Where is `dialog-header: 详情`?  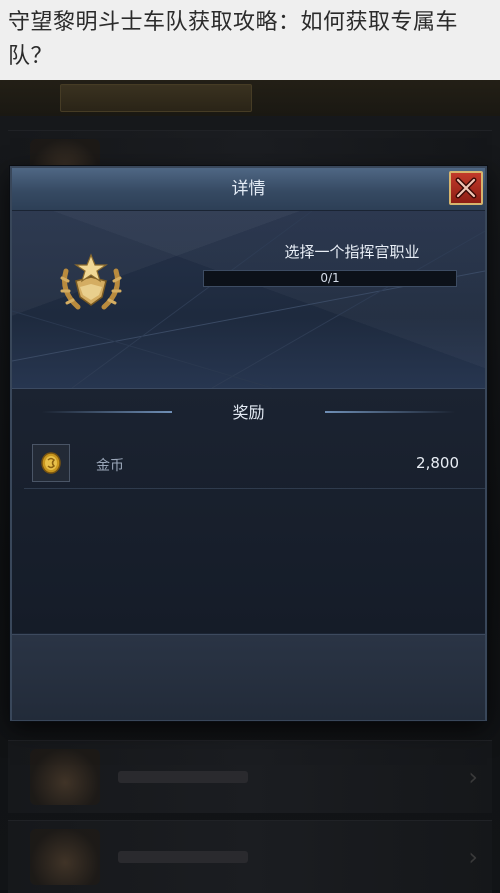 dialog-header: 详情 is located at coordinates (248, 189).